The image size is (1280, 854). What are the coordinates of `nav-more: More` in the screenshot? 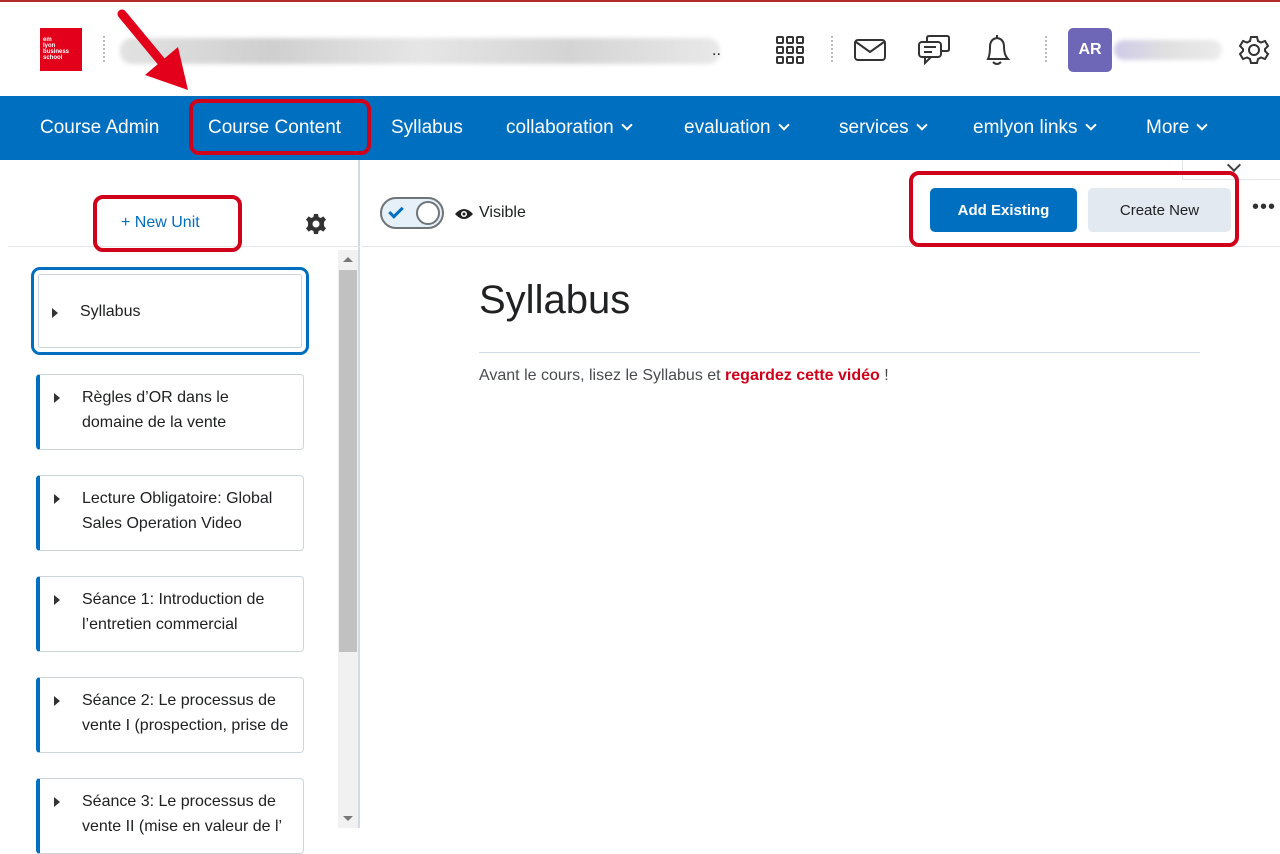 It's located at (1177, 128).